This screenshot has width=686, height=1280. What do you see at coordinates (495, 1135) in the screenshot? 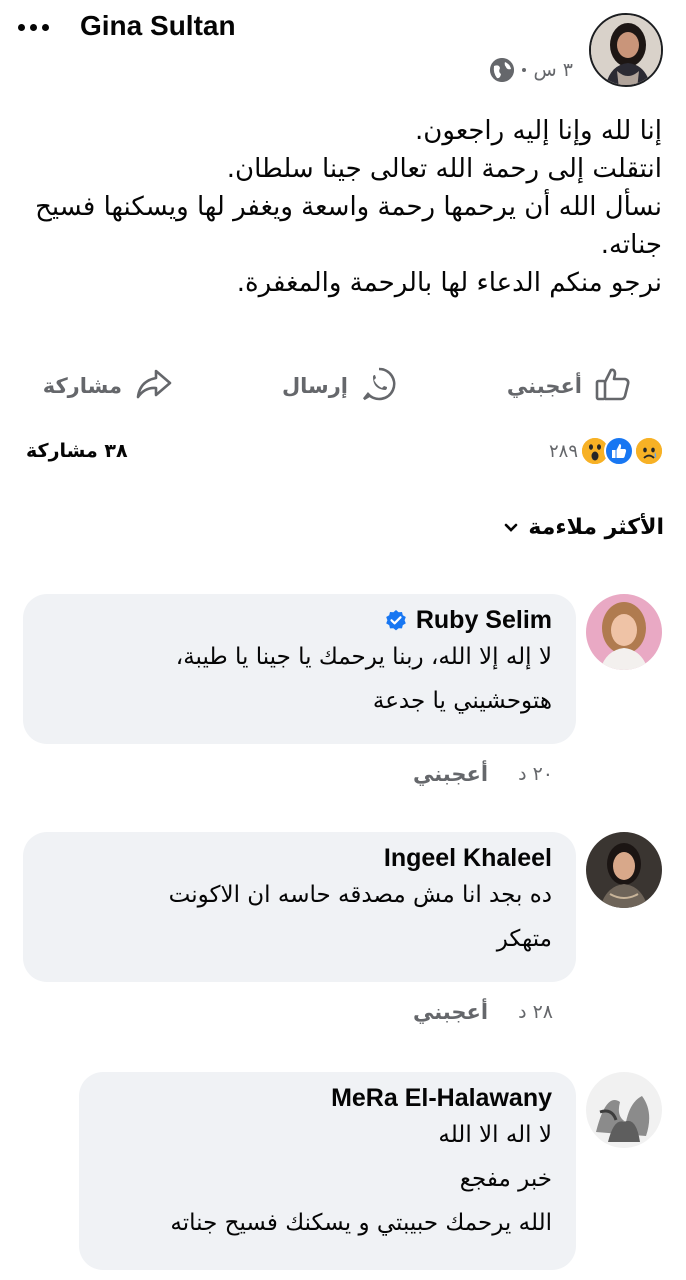
I see `comment-line: لا اله الا الله` at bounding box center [495, 1135].